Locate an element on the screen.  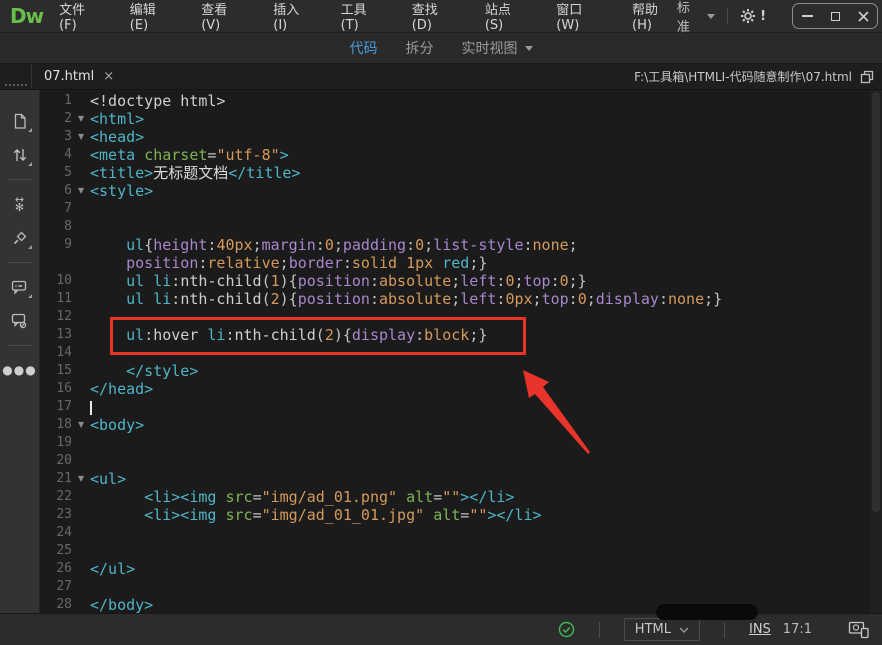
code-line: 21 ▼ <ul> is located at coordinates (455, 479).